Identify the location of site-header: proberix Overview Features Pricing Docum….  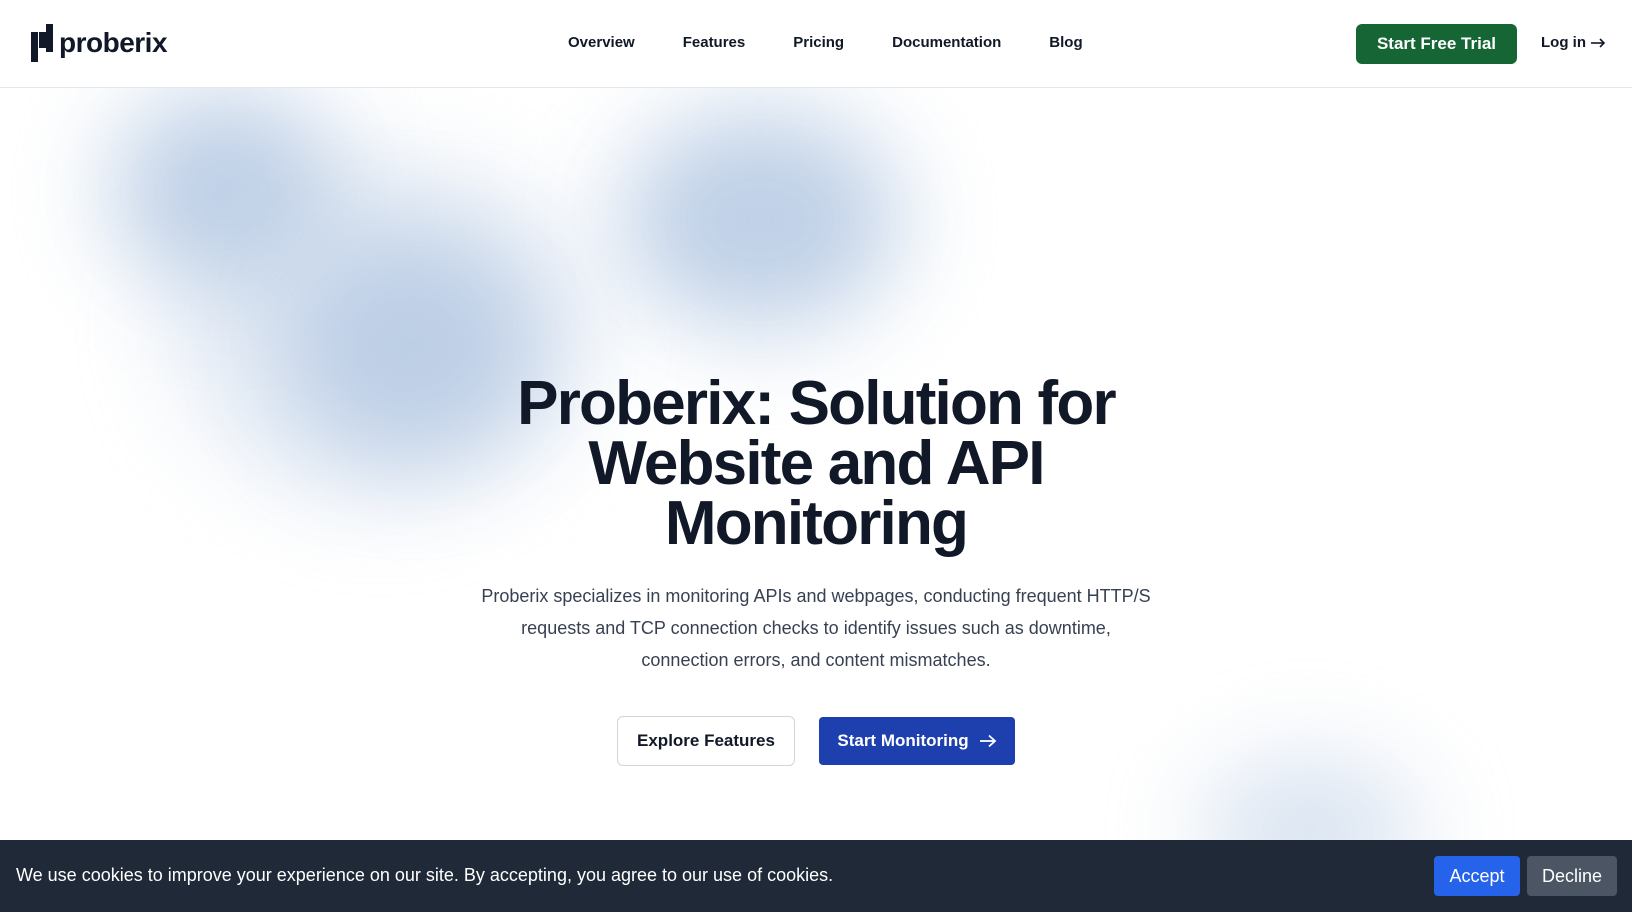
(816, 44).